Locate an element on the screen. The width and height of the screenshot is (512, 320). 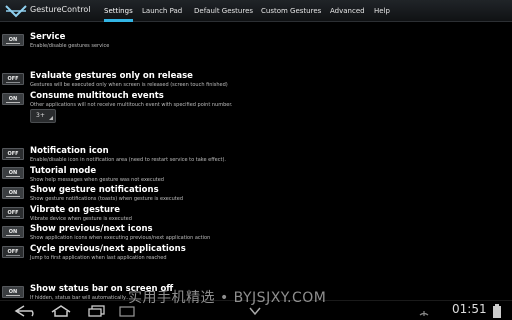
prev-next-icons-title: Show previous/next icons is located at coordinates (91, 229).